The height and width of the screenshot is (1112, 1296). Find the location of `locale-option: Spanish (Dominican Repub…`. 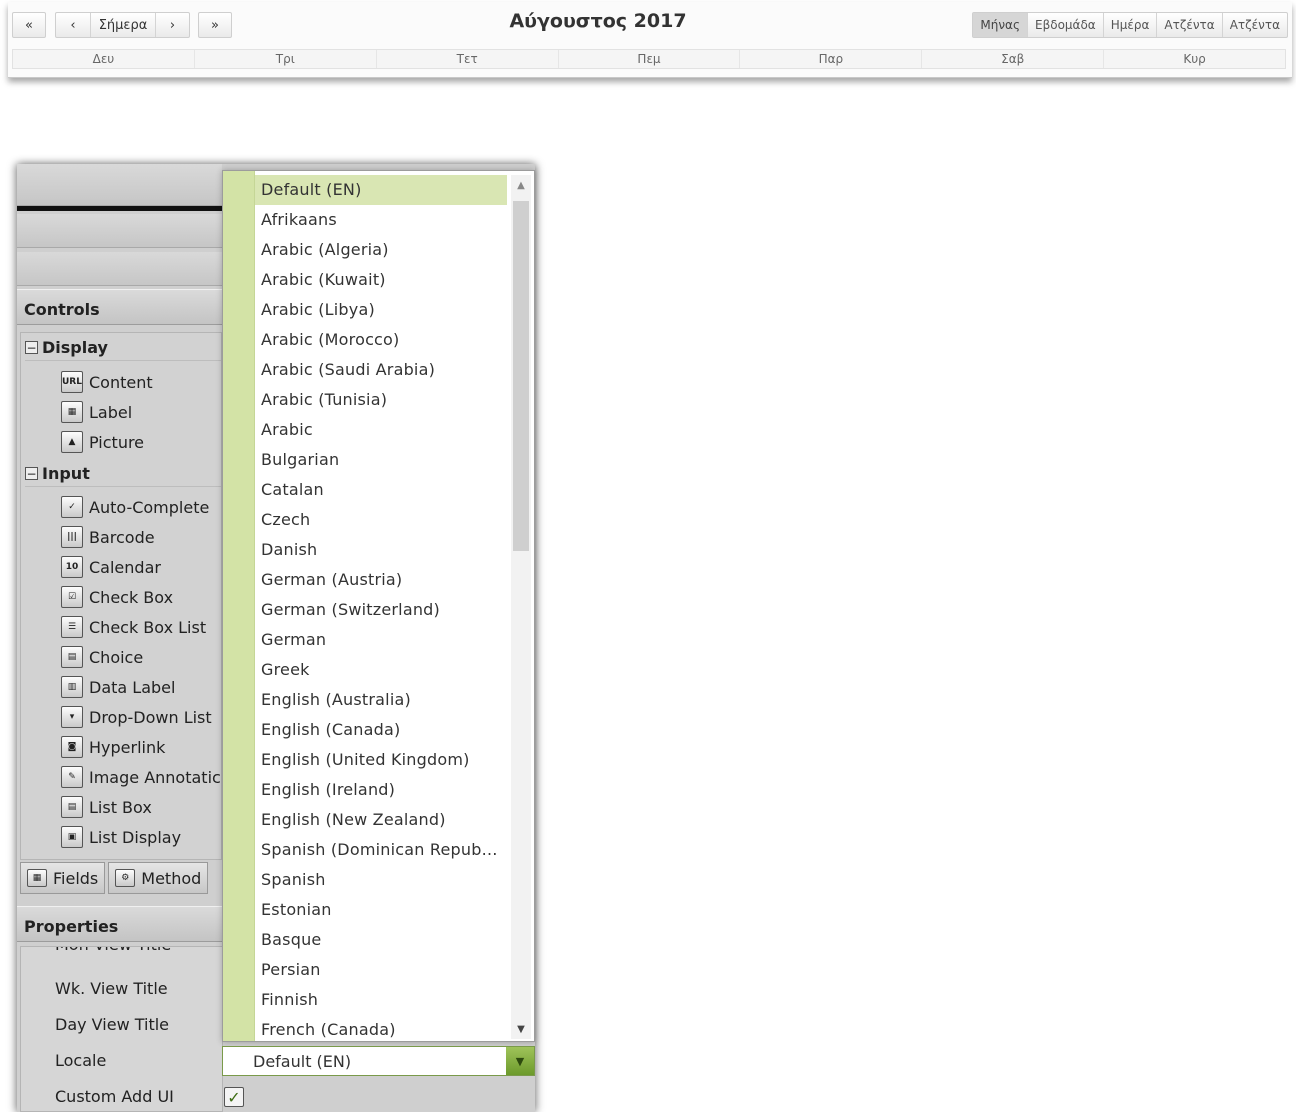

locale-option: Spanish (Dominican Repub… is located at coordinates (381, 850).